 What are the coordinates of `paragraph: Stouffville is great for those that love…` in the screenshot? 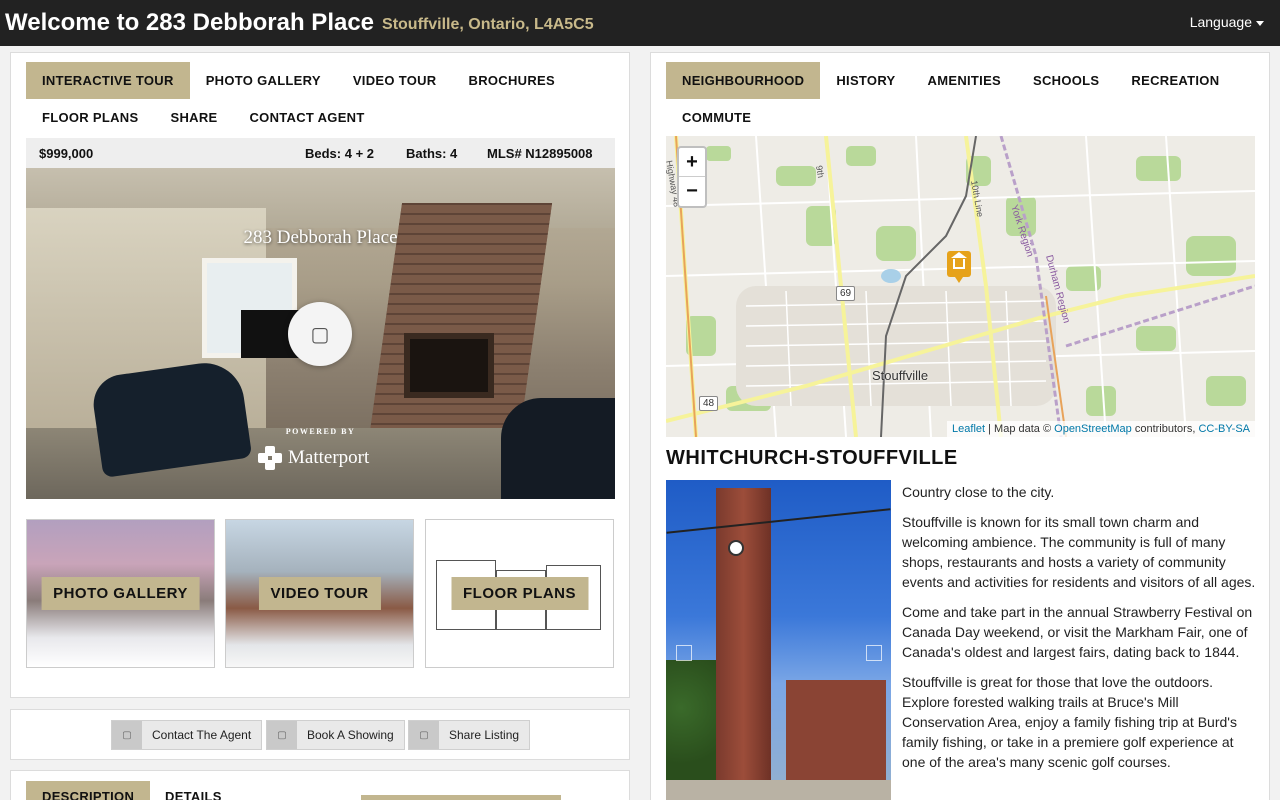 It's located at (1069, 722).